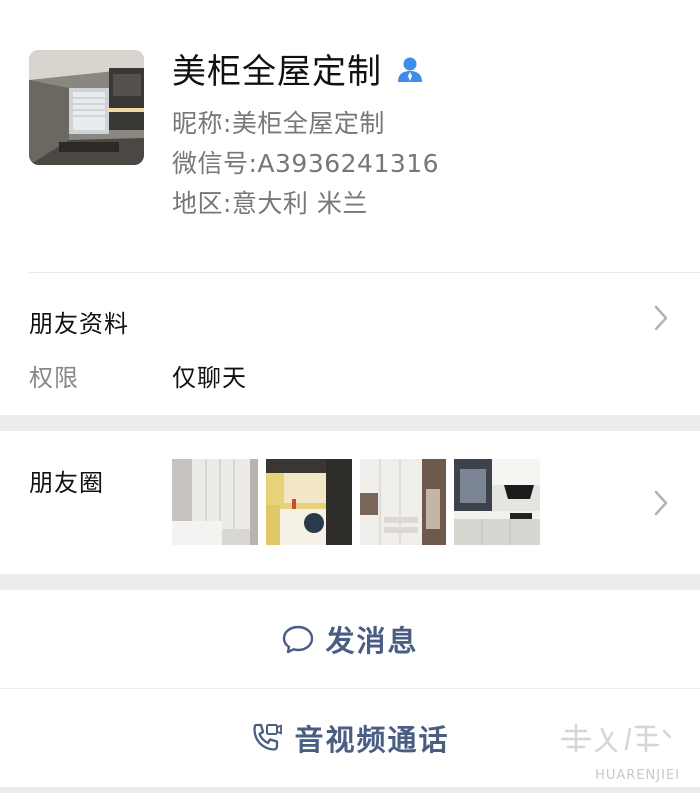  Describe the element at coordinates (637, 775) in the screenshot. I see `watermark-text: HUARENJIEI` at that location.